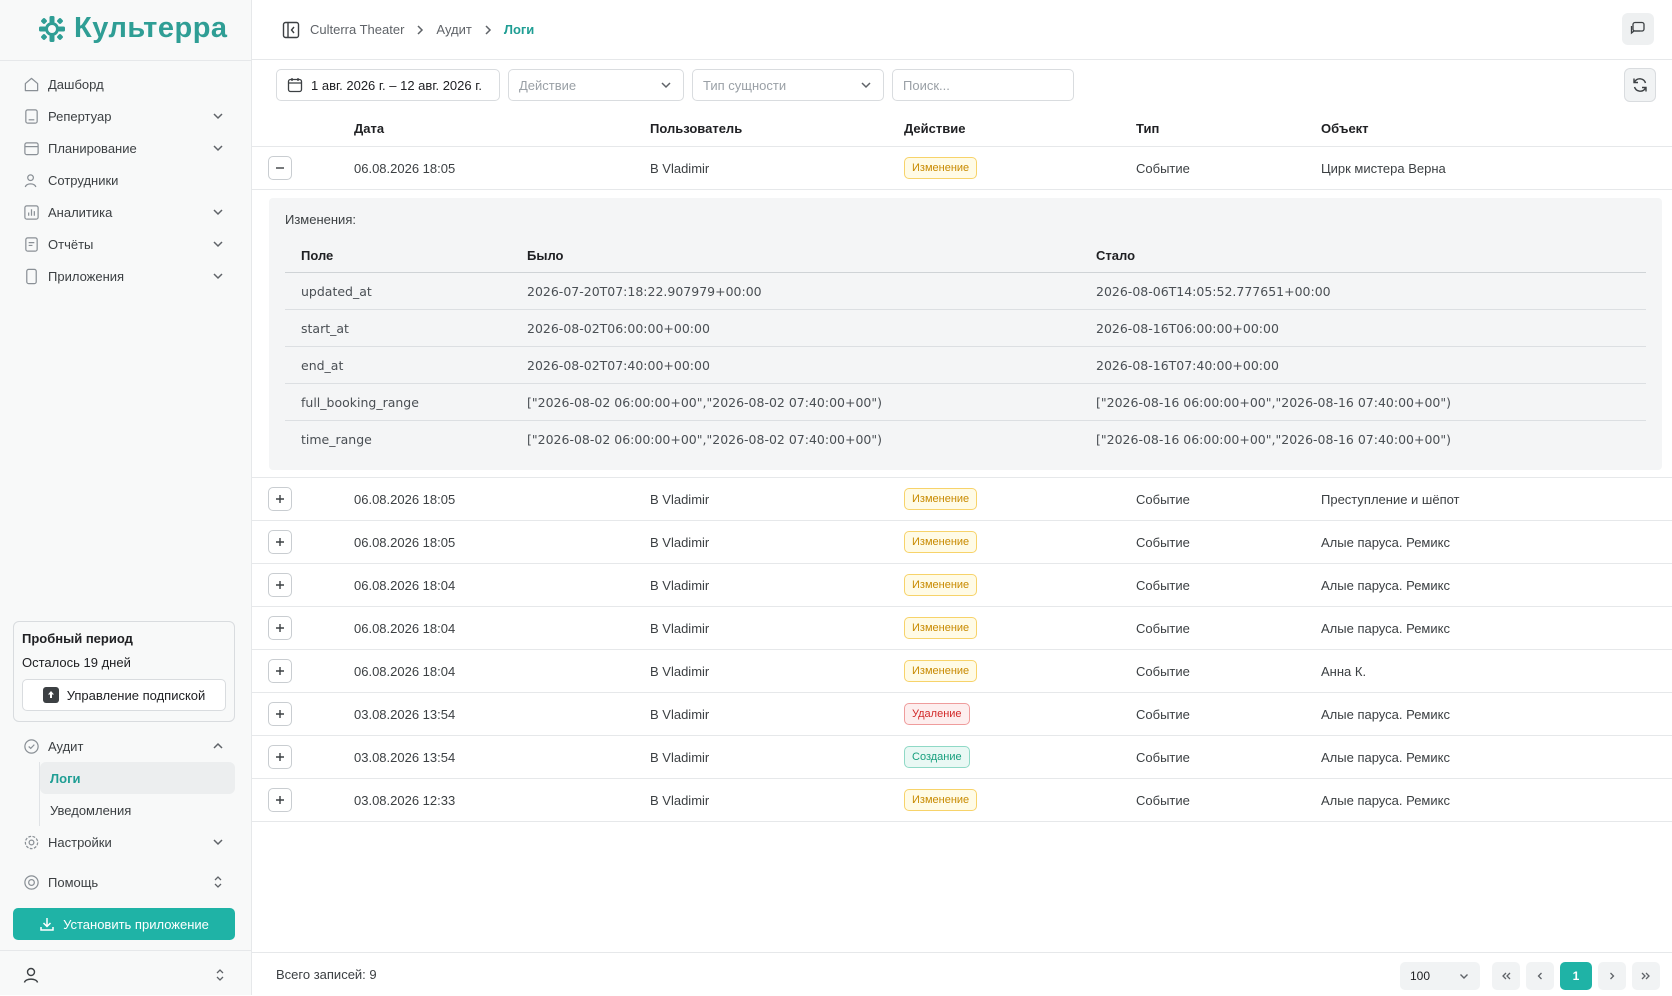 The image size is (1672, 996). I want to click on breadcrumb-item: Аудит, so click(453, 29).